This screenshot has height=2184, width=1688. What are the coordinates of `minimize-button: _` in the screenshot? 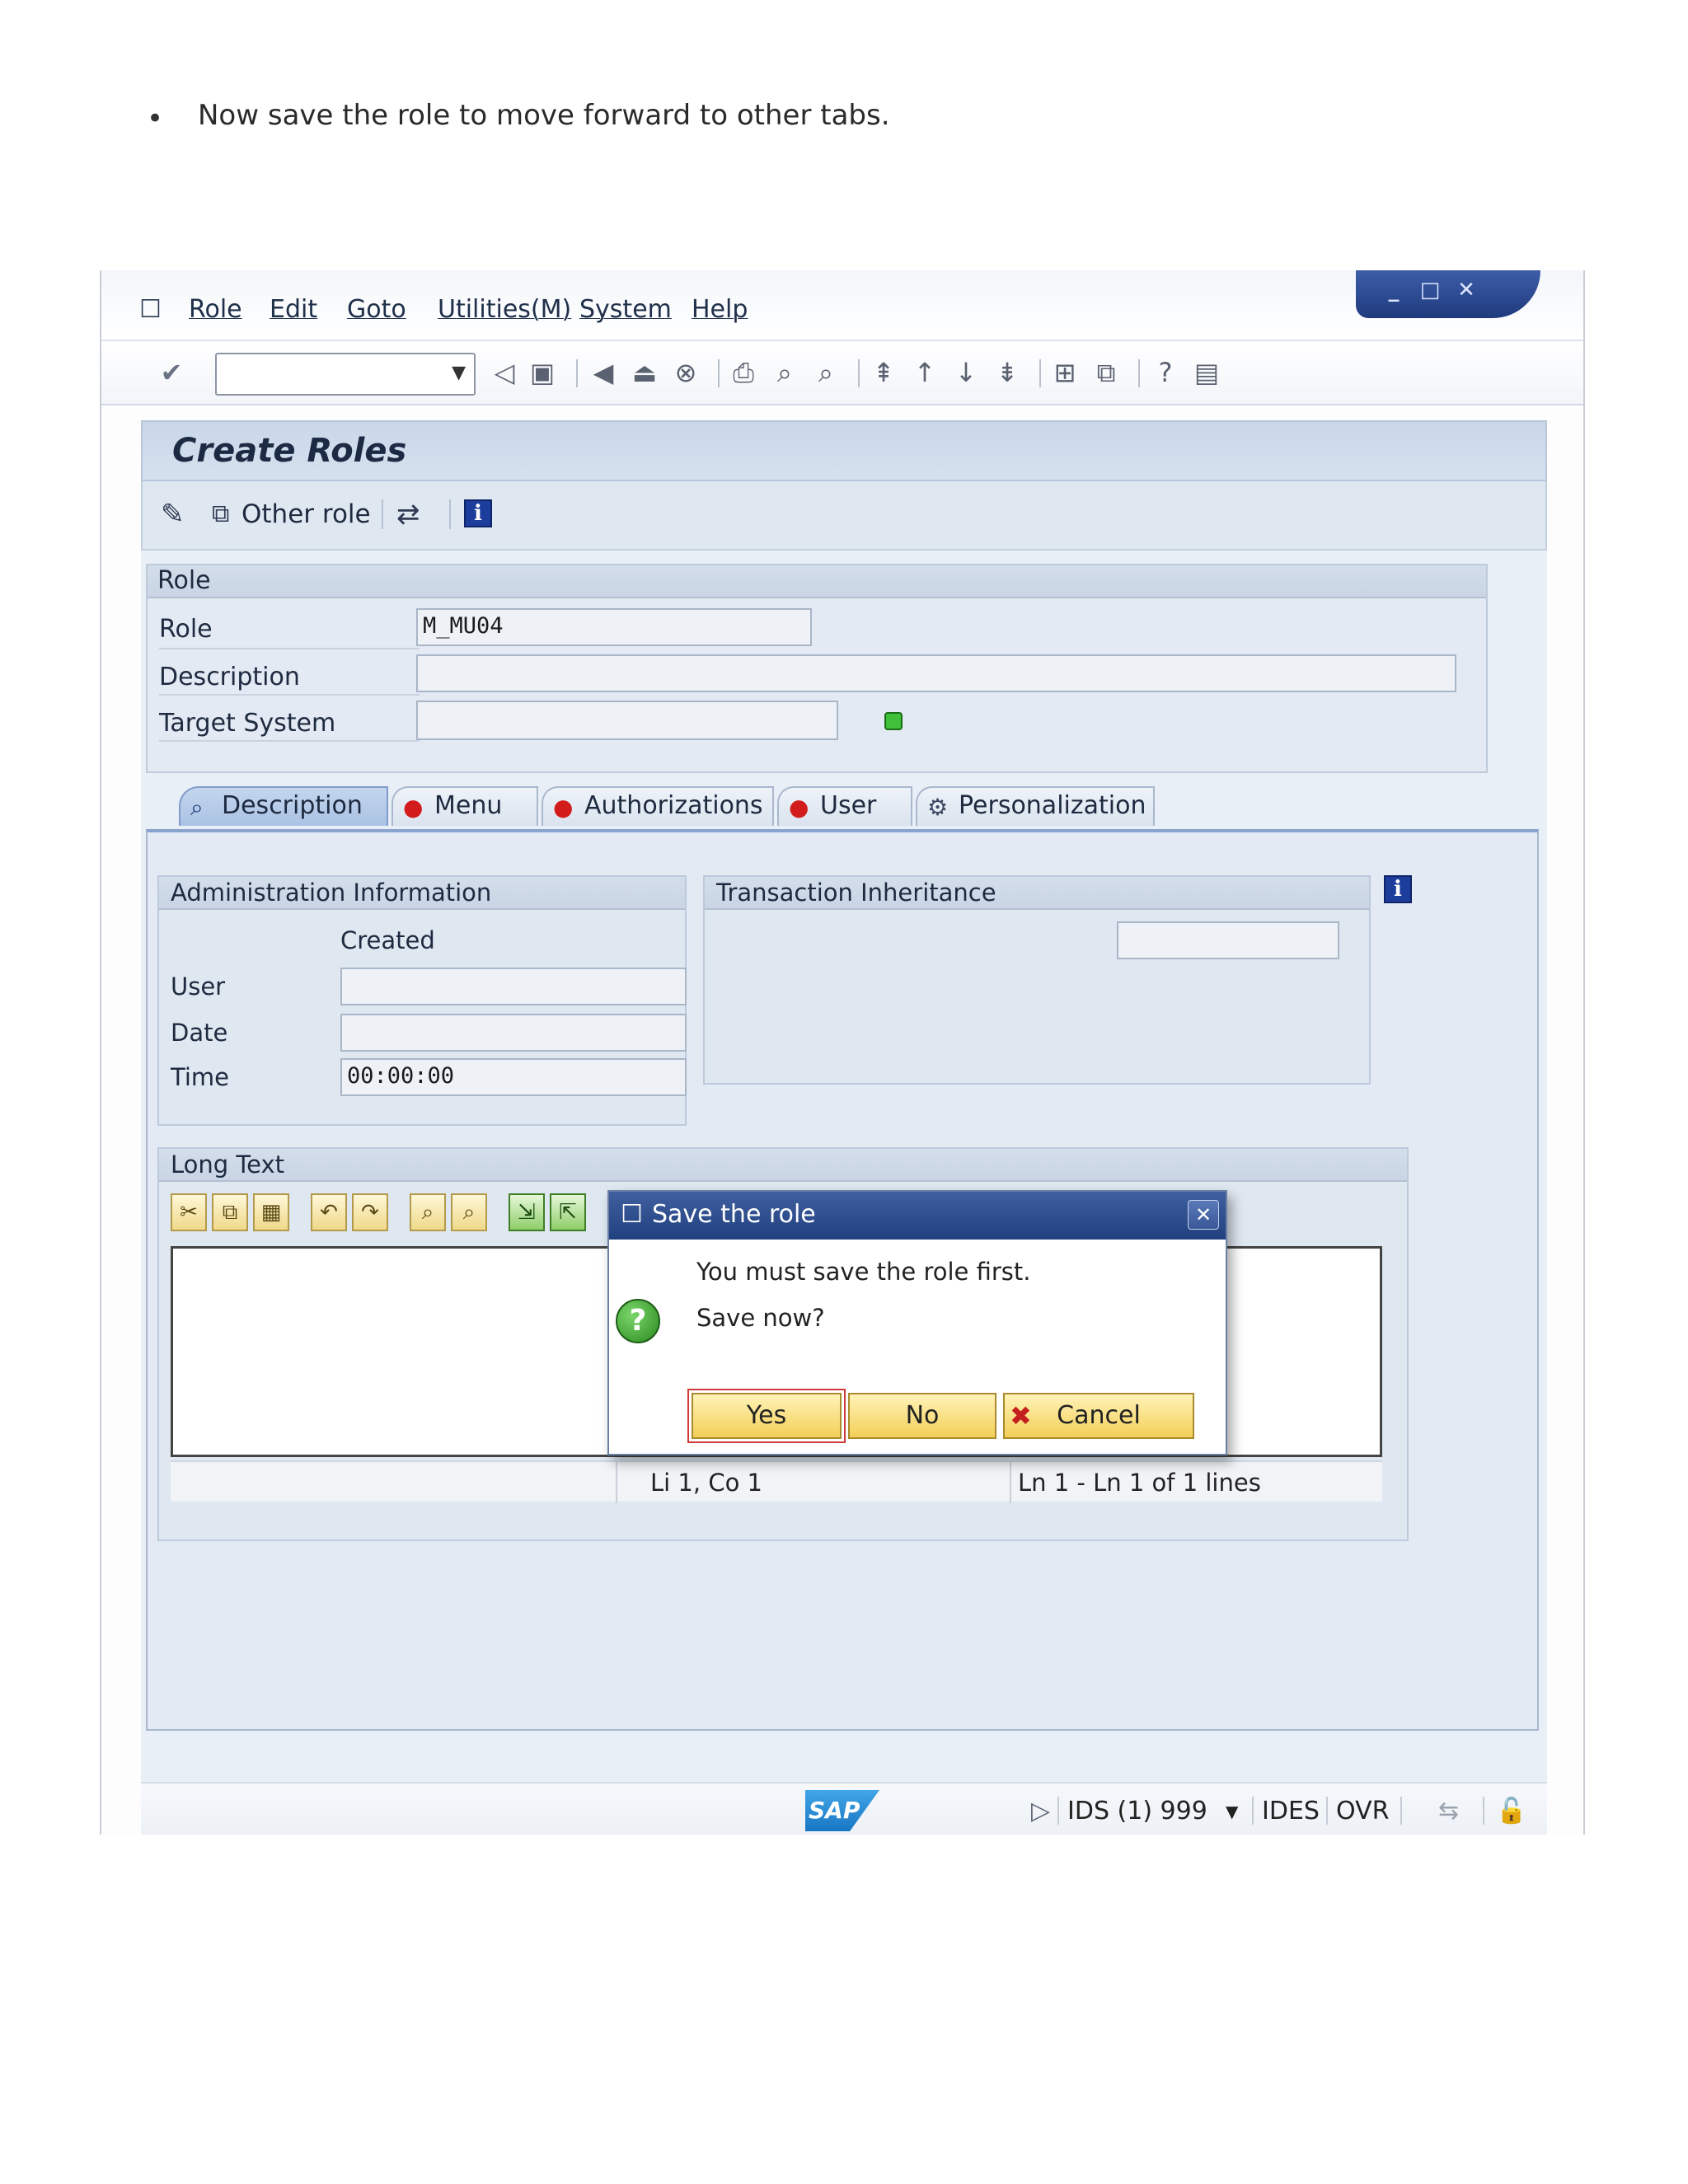 It's located at (1394, 290).